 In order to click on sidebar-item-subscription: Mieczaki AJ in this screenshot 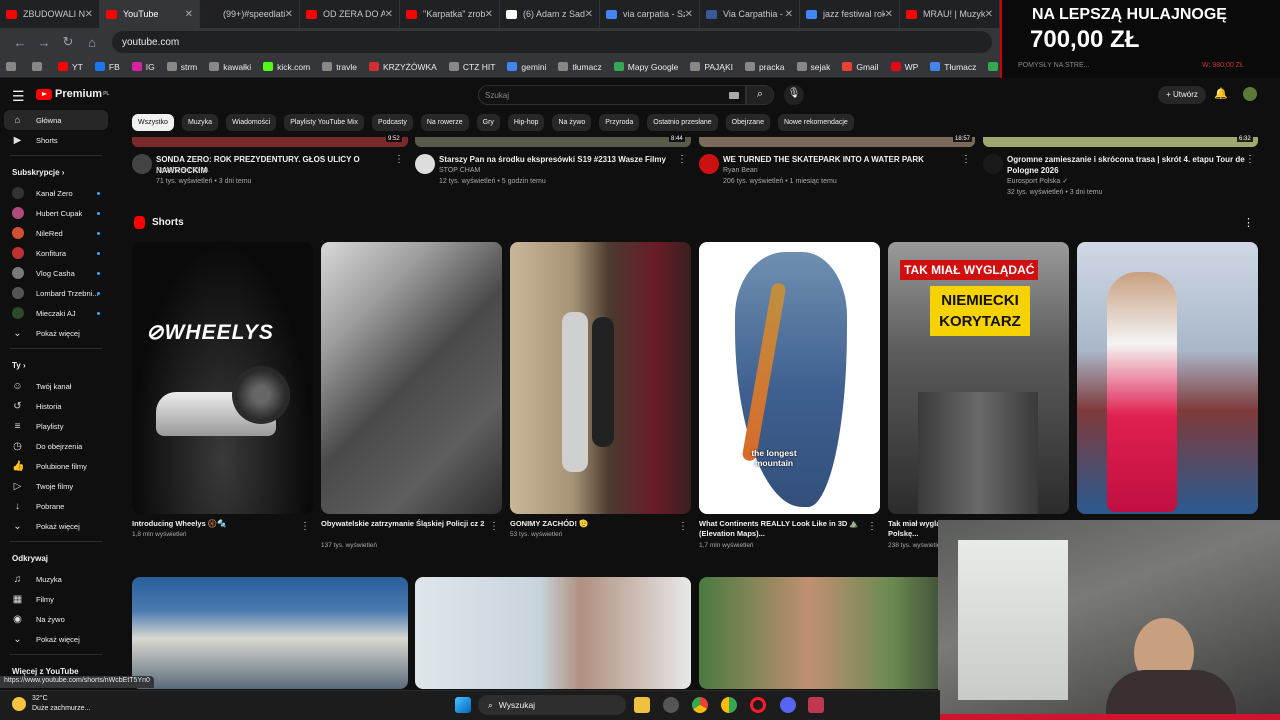, I will do `click(56, 313)`.